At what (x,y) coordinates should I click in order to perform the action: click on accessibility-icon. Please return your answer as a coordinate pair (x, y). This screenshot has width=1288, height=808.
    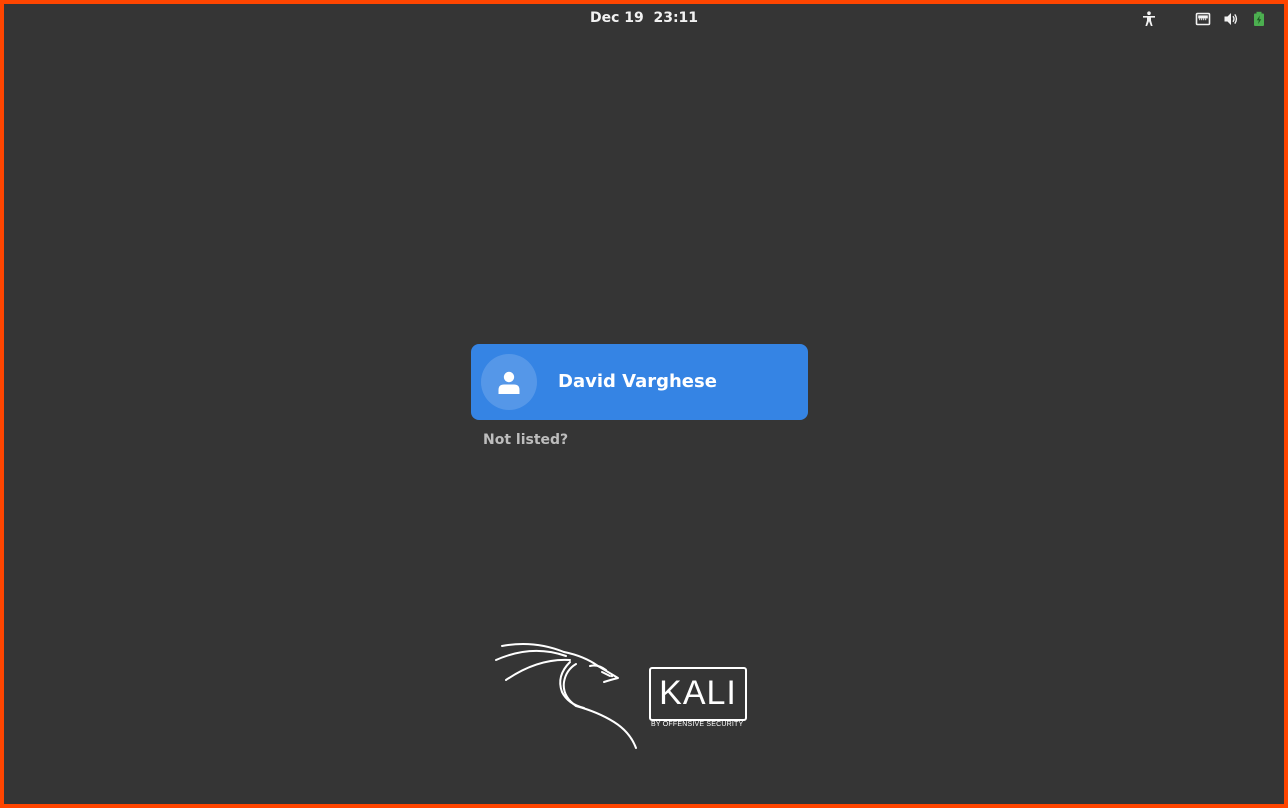
    Looking at the image, I should click on (1149, 19).